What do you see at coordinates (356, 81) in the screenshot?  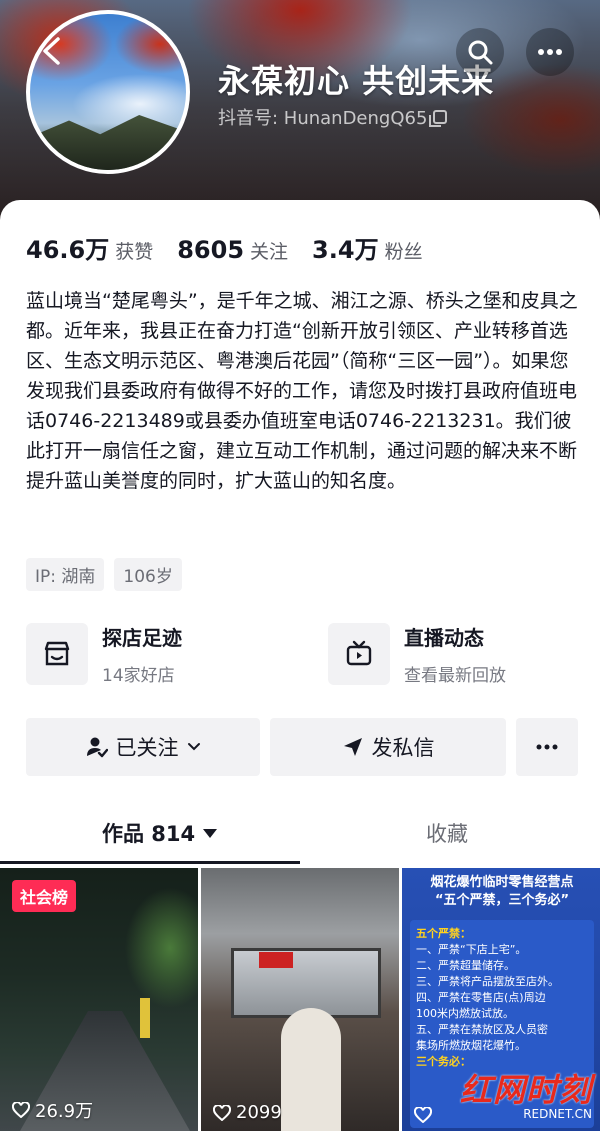 I see `nickname: 永葆初心 共创未来` at bounding box center [356, 81].